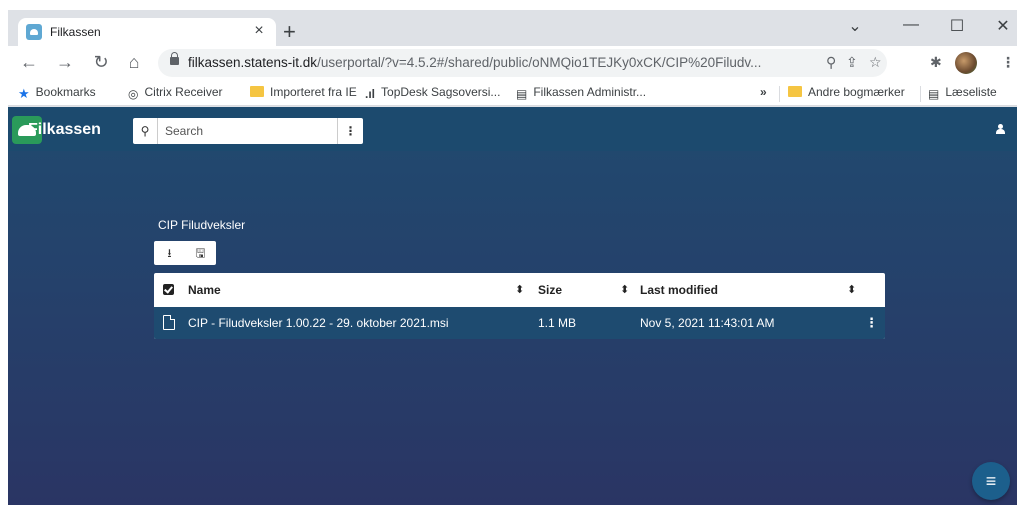 This screenshot has width=1017, height=505. Describe the element at coordinates (65, 62) in the screenshot. I see `forward-icon: →` at that location.